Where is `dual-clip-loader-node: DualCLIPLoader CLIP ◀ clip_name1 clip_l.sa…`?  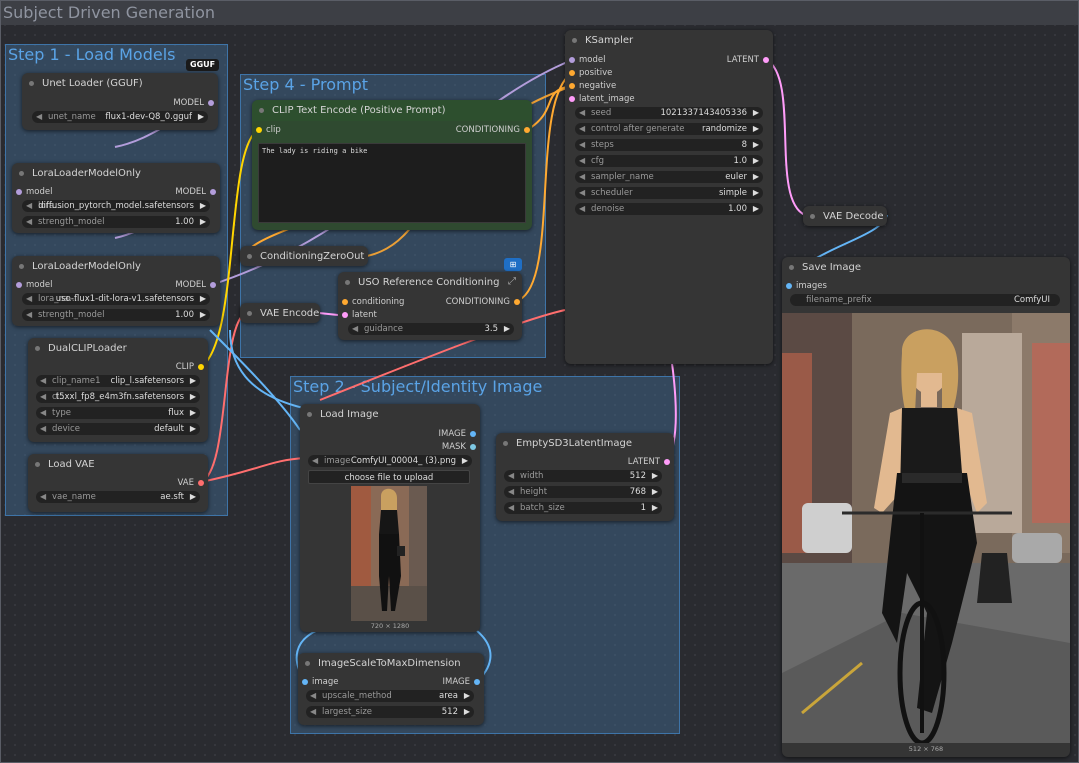 dual-clip-loader-node: DualCLIPLoader CLIP ◀ clip_name1 clip_l.sa… is located at coordinates (118, 390).